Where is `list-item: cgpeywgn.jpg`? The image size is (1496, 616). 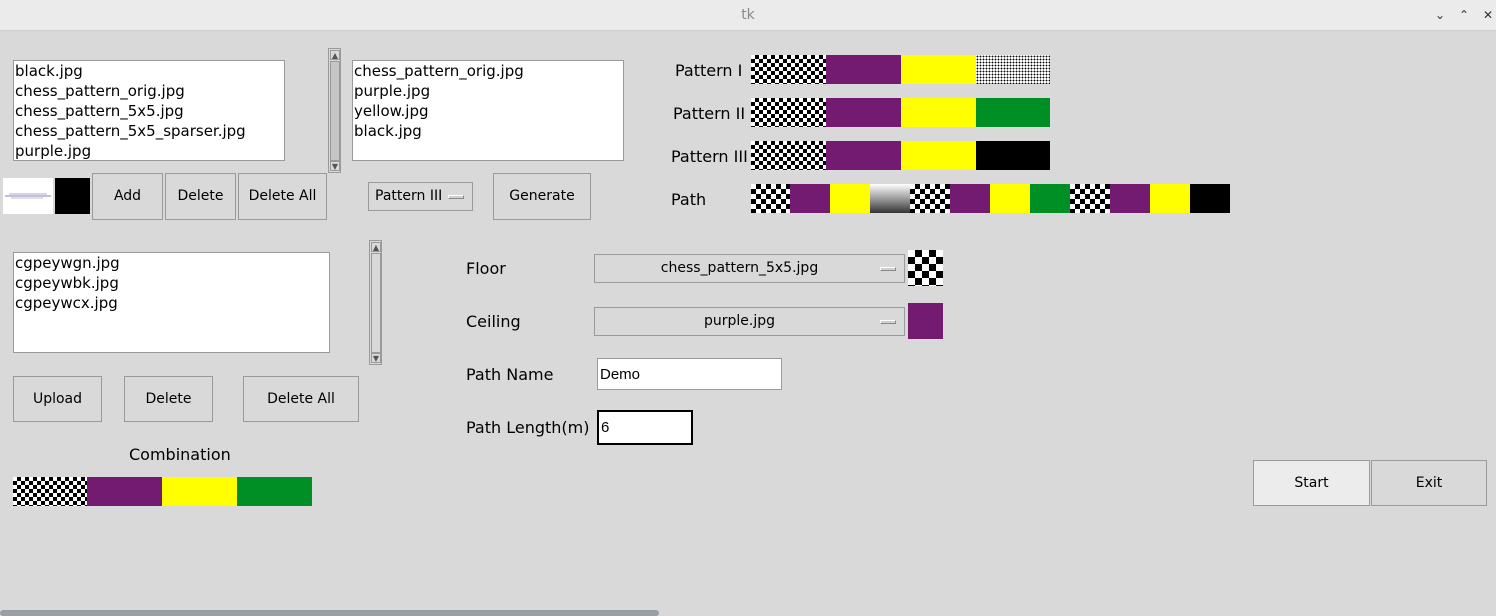
list-item: cgpeywgn.jpg is located at coordinates (171, 263).